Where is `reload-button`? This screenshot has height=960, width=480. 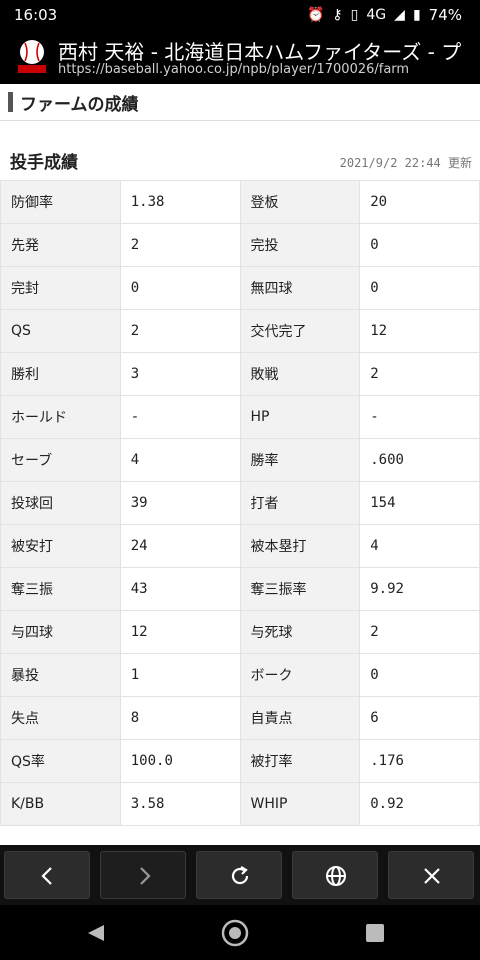 reload-button is located at coordinates (239, 875).